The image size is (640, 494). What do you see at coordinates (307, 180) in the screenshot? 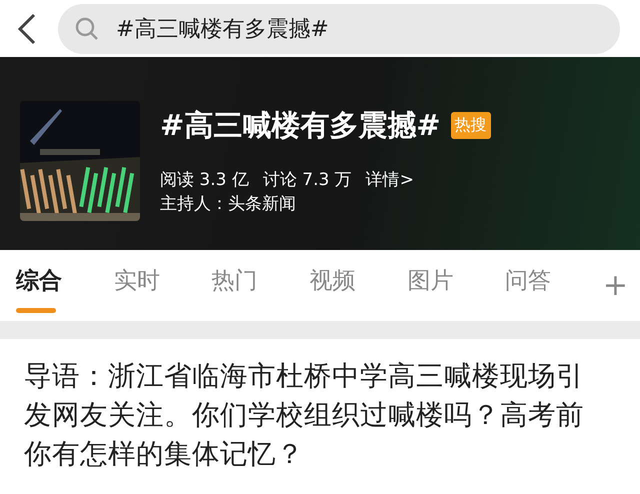
I see `discussion-count: 讨论 7.3 万` at bounding box center [307, 180].